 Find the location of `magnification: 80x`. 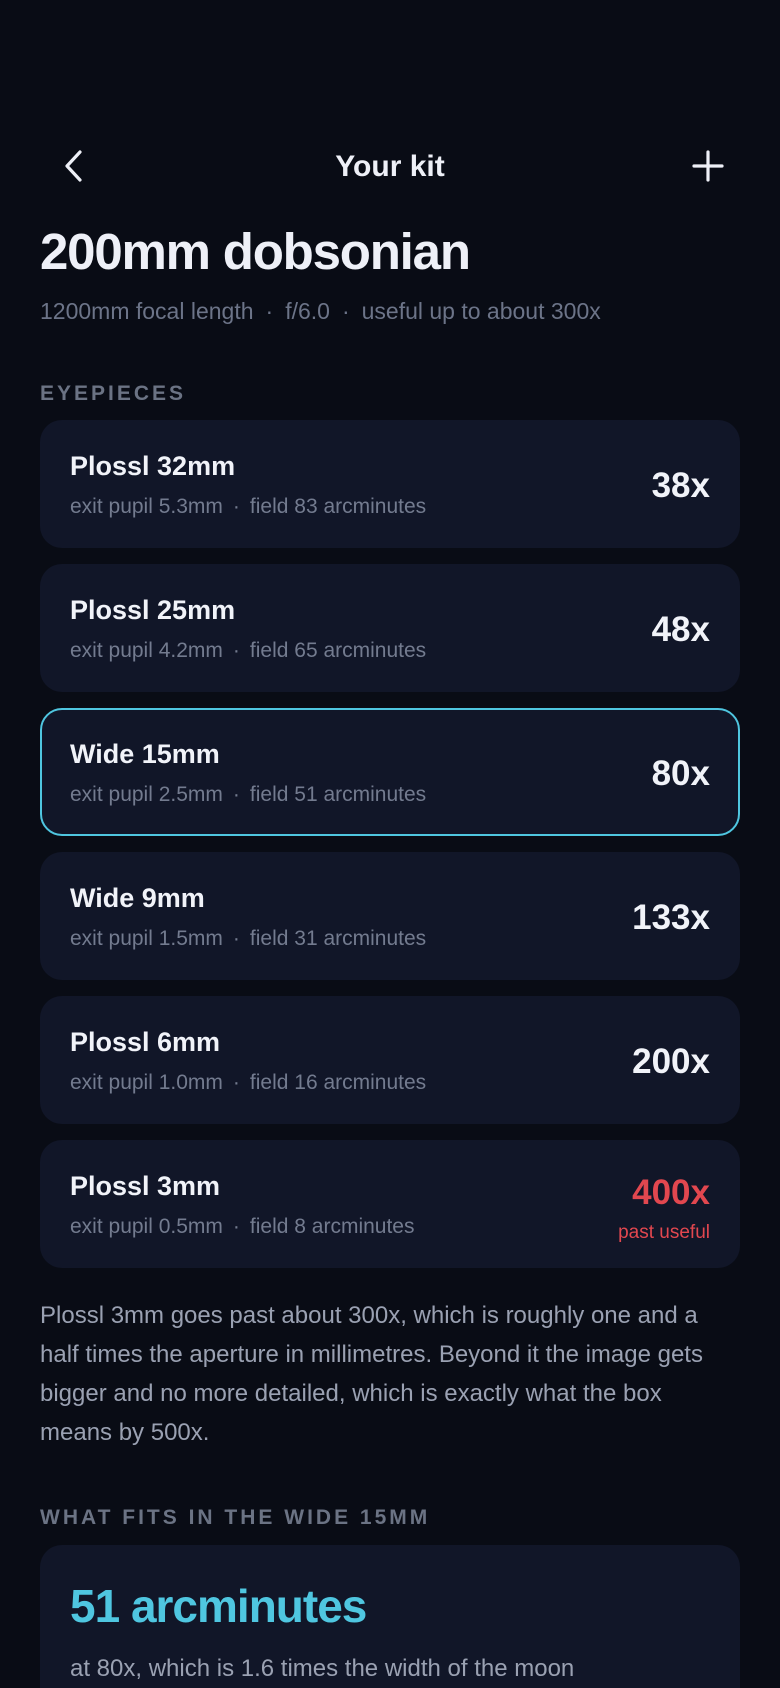

magnification: 80x is located at coordinates (680, 773).